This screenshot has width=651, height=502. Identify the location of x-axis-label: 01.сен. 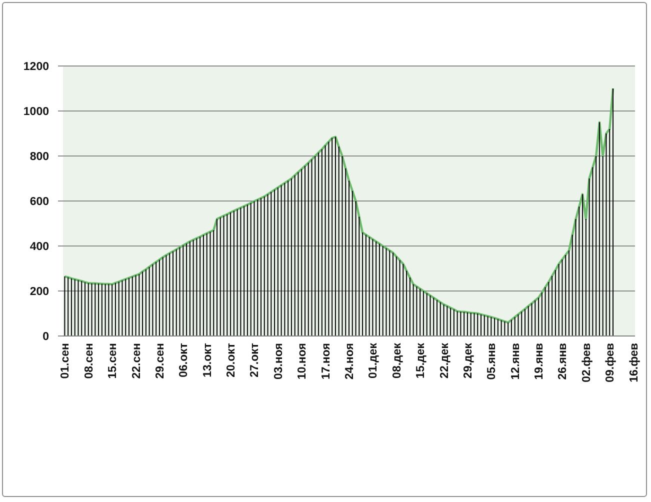
(66, 361).